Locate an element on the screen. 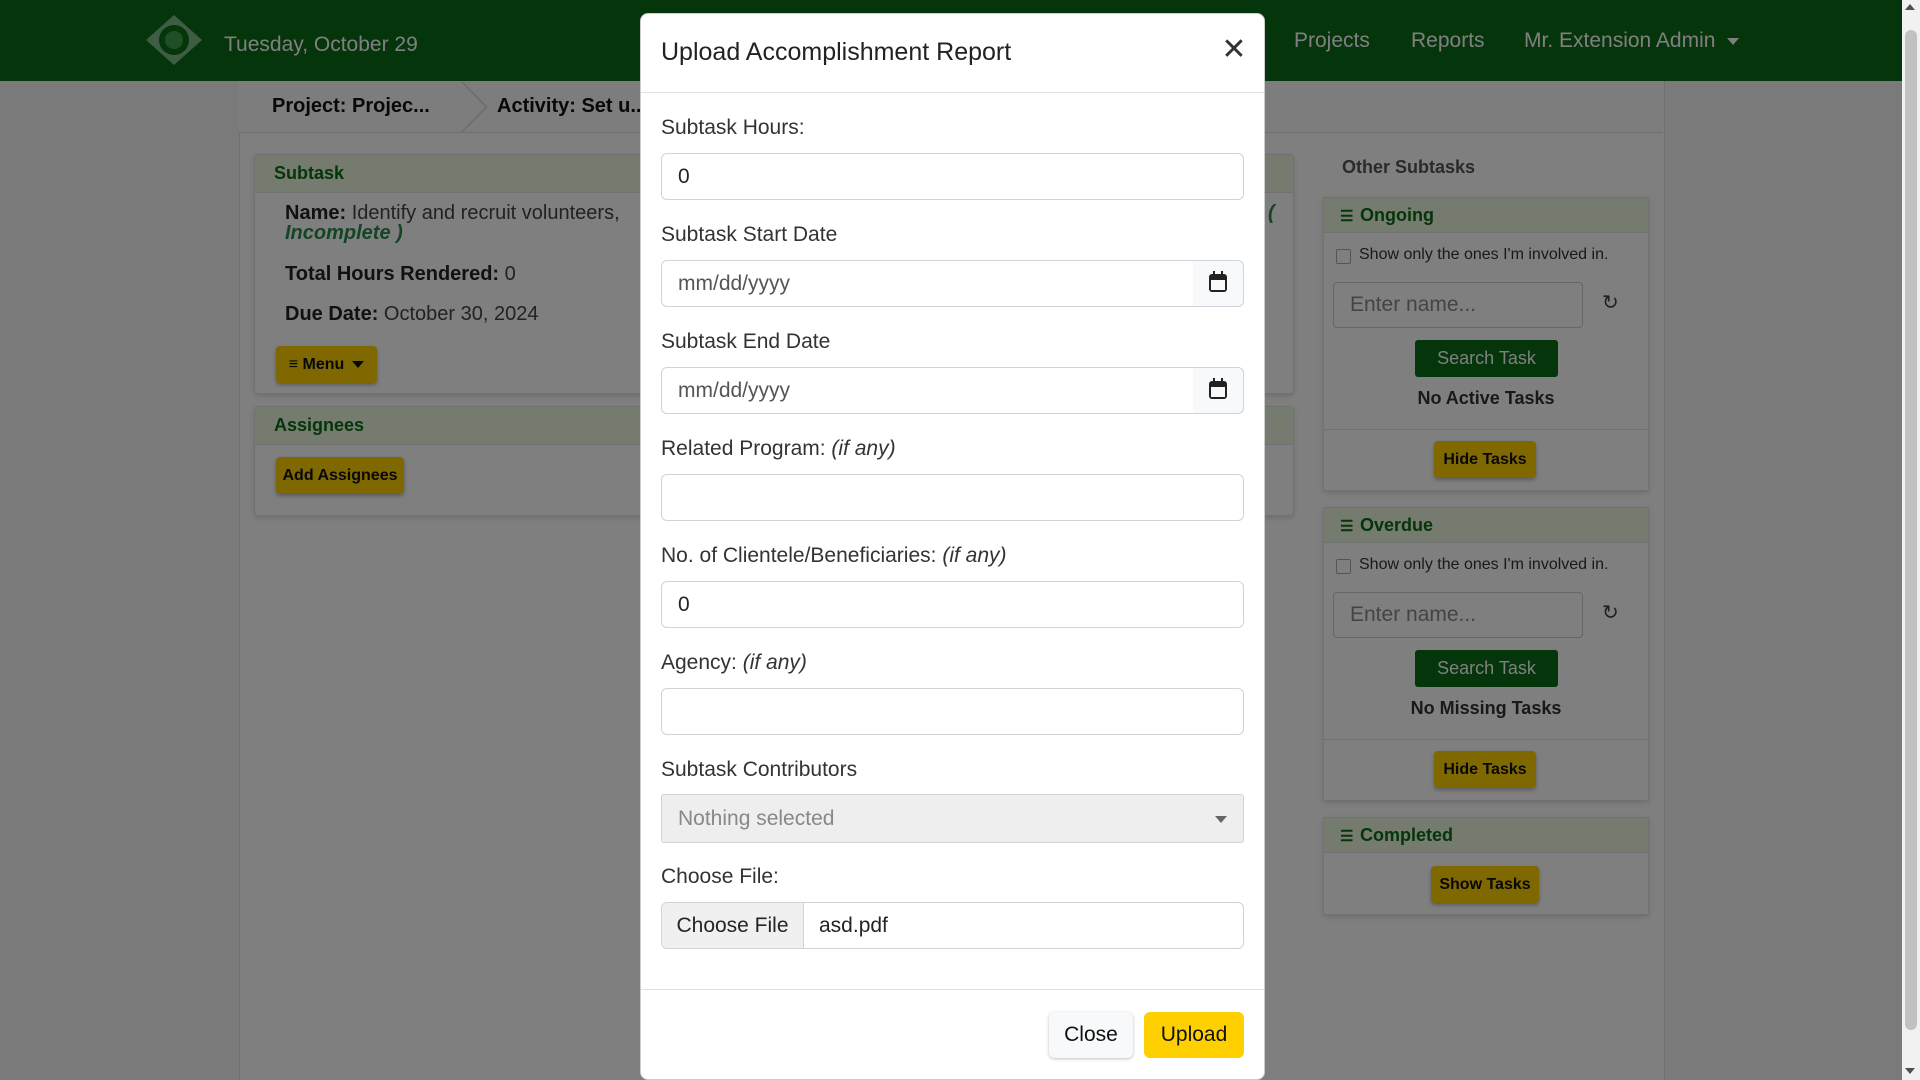  agency-input is located at coordinates (952, 711).